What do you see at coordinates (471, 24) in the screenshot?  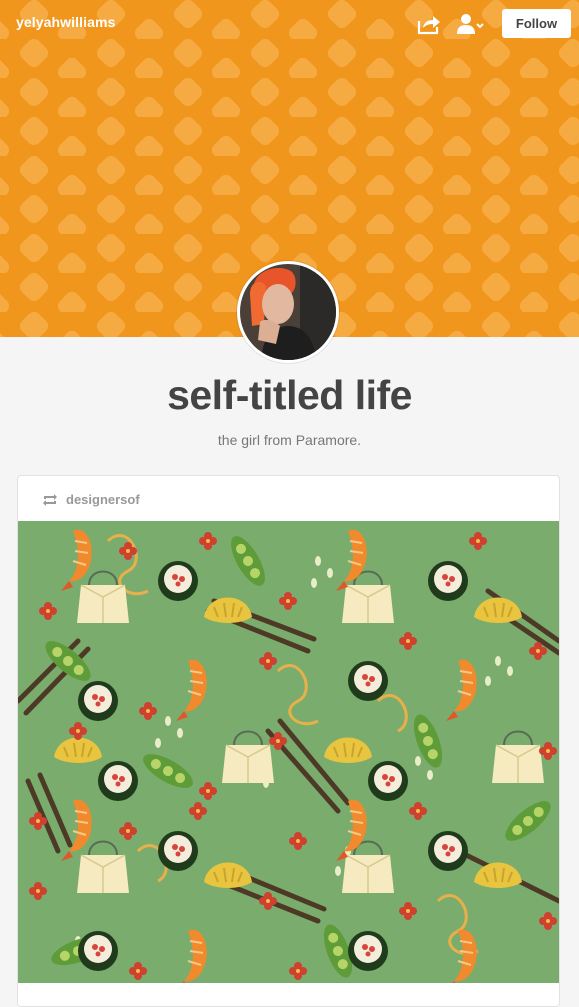 I see `user-menu-icon` at bounding box center [471, 24].